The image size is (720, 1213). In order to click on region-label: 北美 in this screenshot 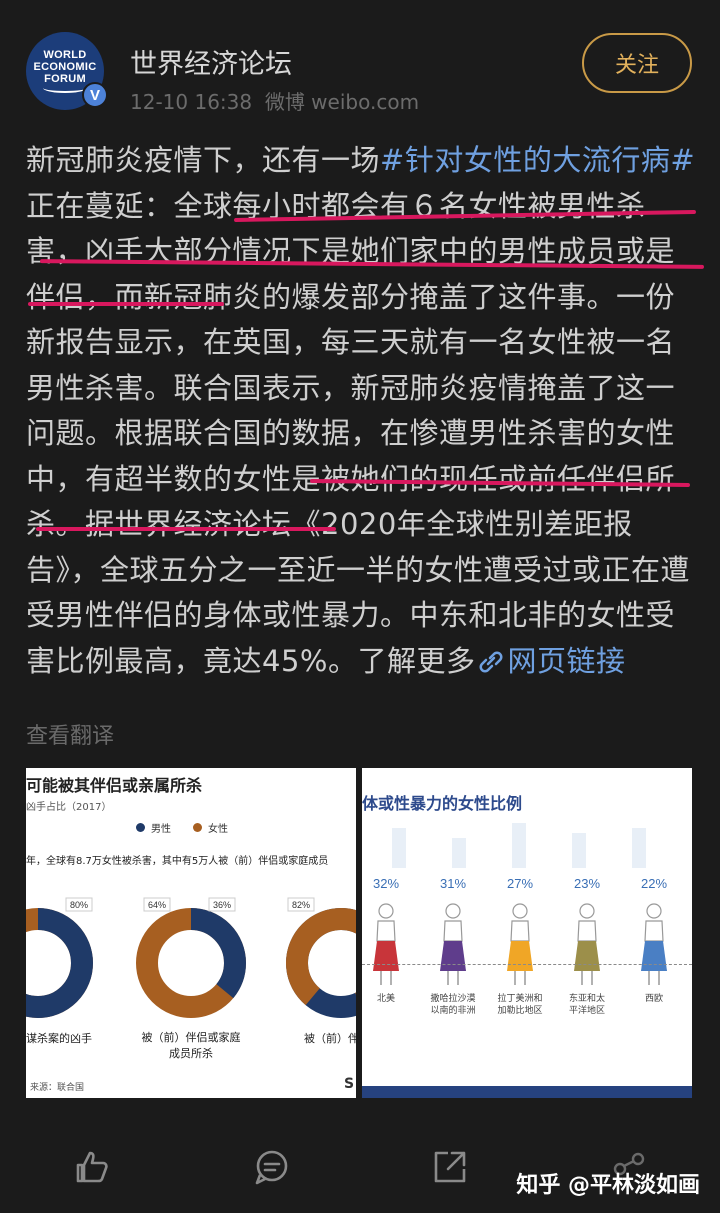, I will do `click(390, 999)`.